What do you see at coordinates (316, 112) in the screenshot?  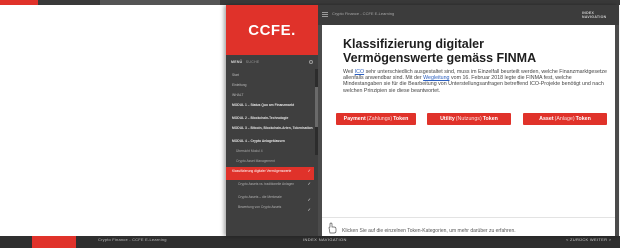 I see `sidebar-scrollbar` at bounding box center [316, 112].